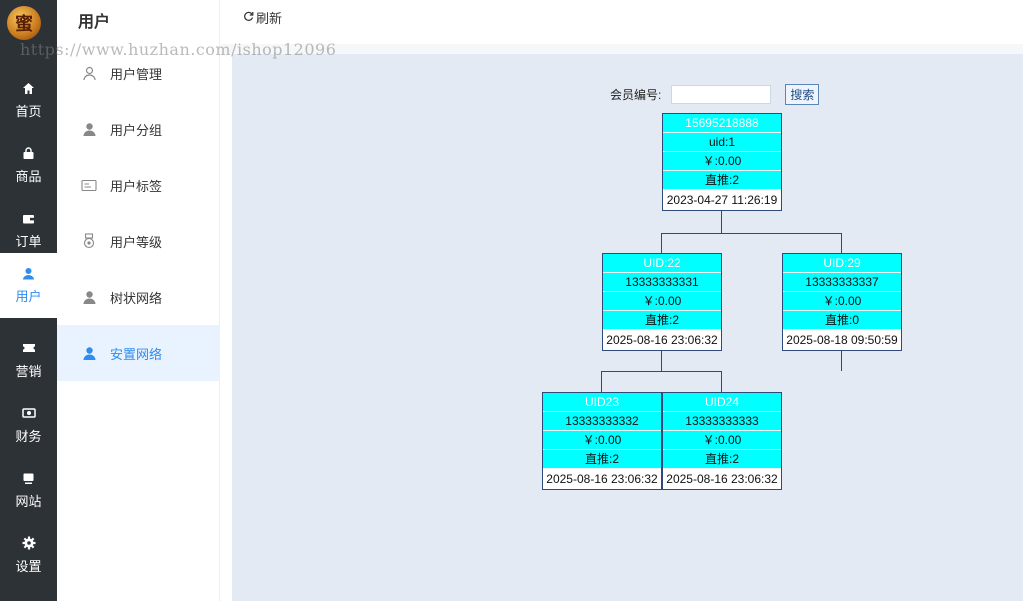 The image size is (1023, 601). What do you see at coordinates (89, 185) in the screenshot?
I see `id-card-icon` at bounding box center [89, 185].